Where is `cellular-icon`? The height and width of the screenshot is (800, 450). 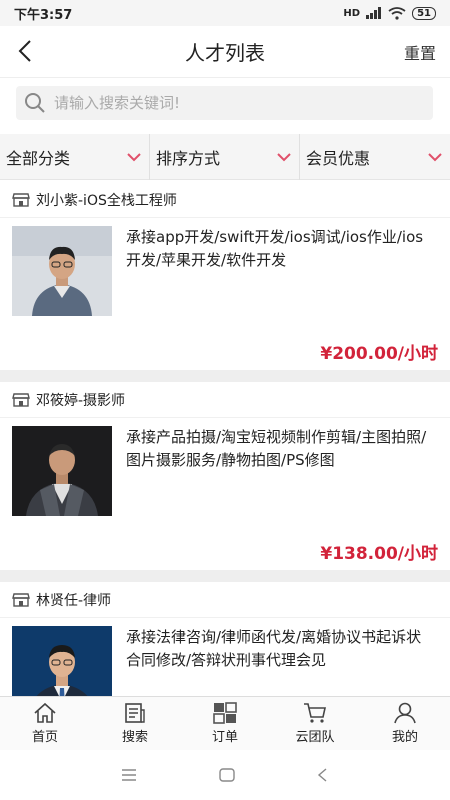 cellular-icon is located at coordinates (374, 13).